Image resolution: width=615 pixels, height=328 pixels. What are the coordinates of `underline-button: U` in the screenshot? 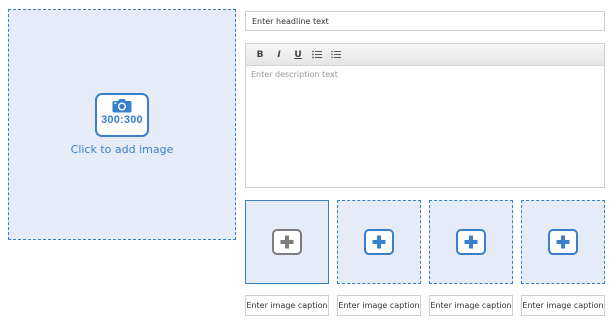 It's located at (298, 55).